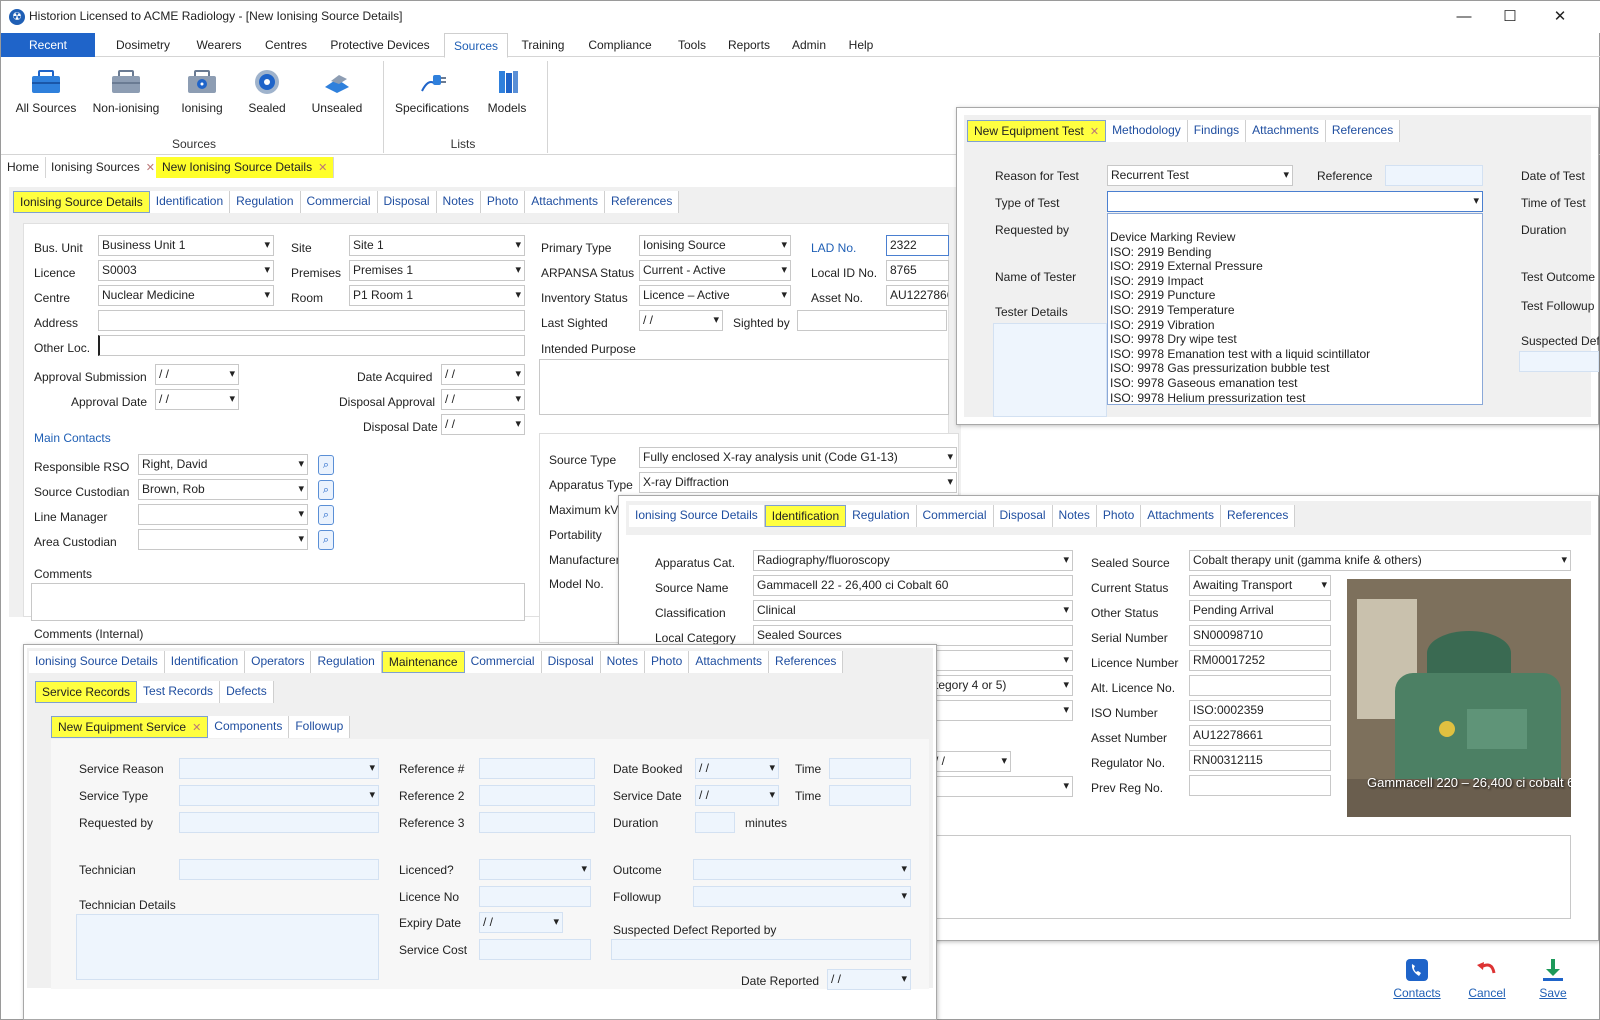  I want to click on service-cost-input, so click(535, 949).